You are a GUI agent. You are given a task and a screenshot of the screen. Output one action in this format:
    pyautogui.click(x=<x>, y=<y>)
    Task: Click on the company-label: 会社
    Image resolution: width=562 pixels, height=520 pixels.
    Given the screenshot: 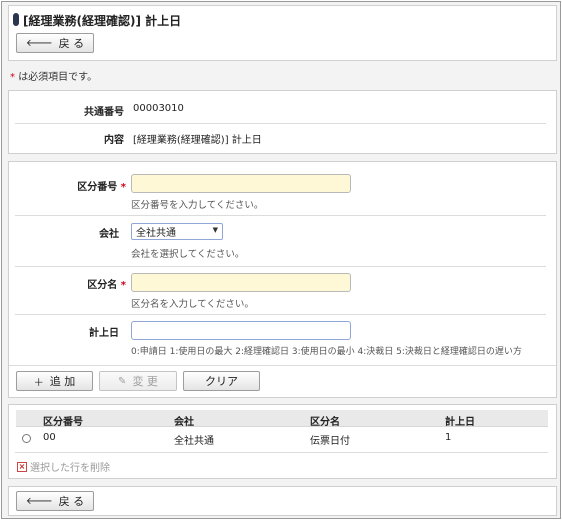 What is the action you would take?
    pyautogui.click(x=109, y=234)
    